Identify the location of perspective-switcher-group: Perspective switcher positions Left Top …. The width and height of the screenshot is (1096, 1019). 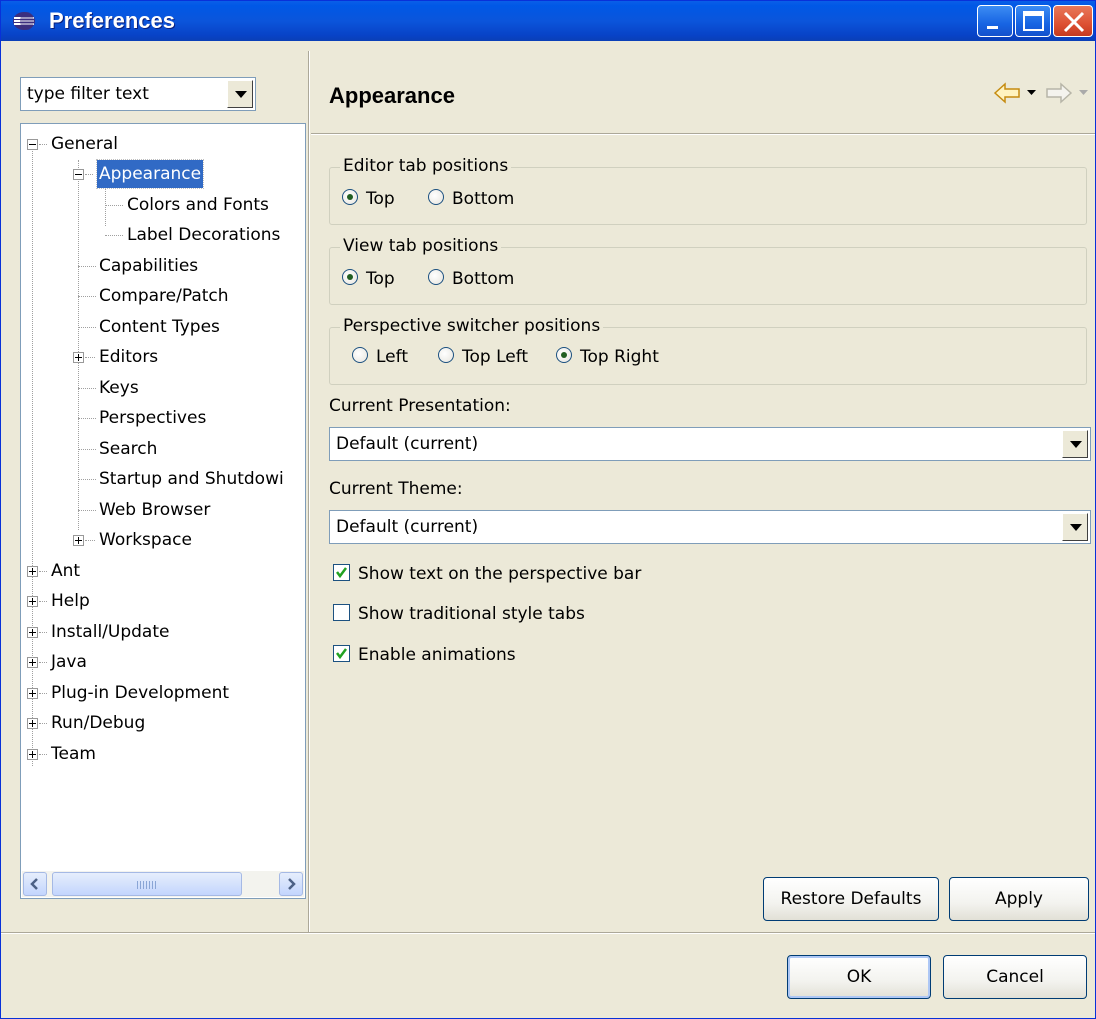
(708, 350).